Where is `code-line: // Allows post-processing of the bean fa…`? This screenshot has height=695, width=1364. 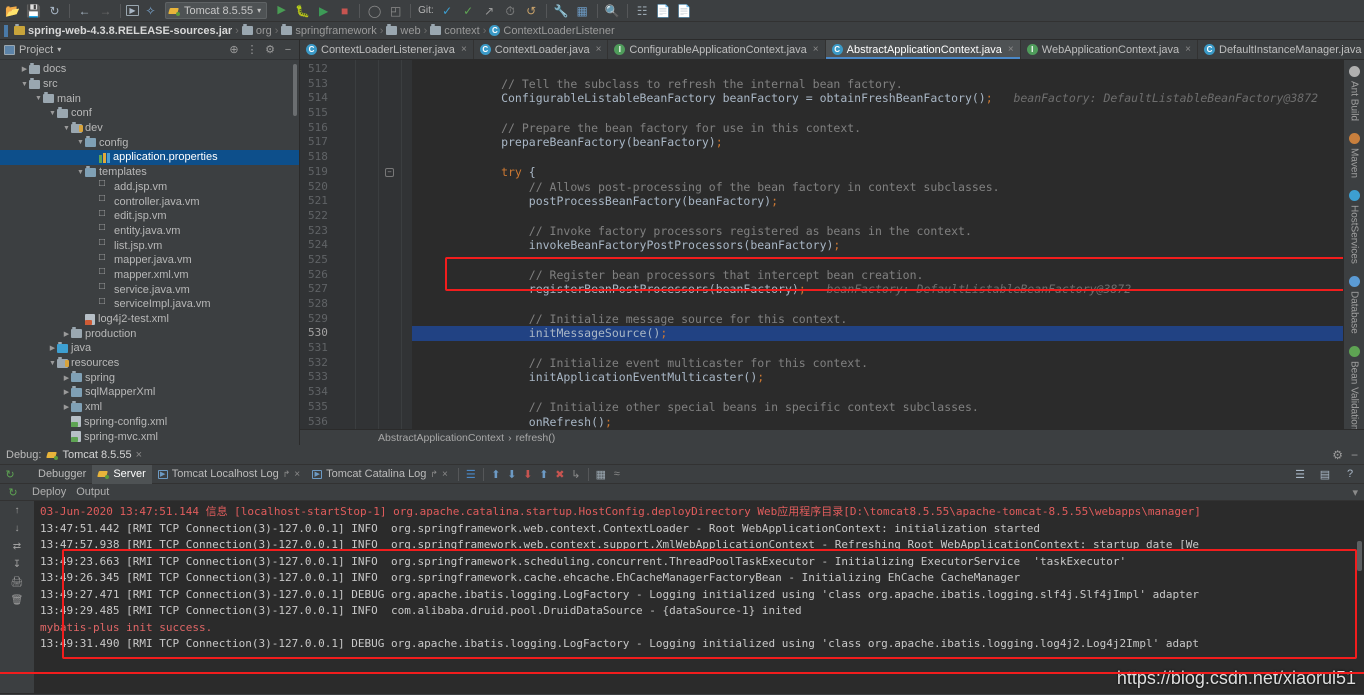
code-line: // Allows post-processing of the bean fa… is located at coordinates (882, 187).